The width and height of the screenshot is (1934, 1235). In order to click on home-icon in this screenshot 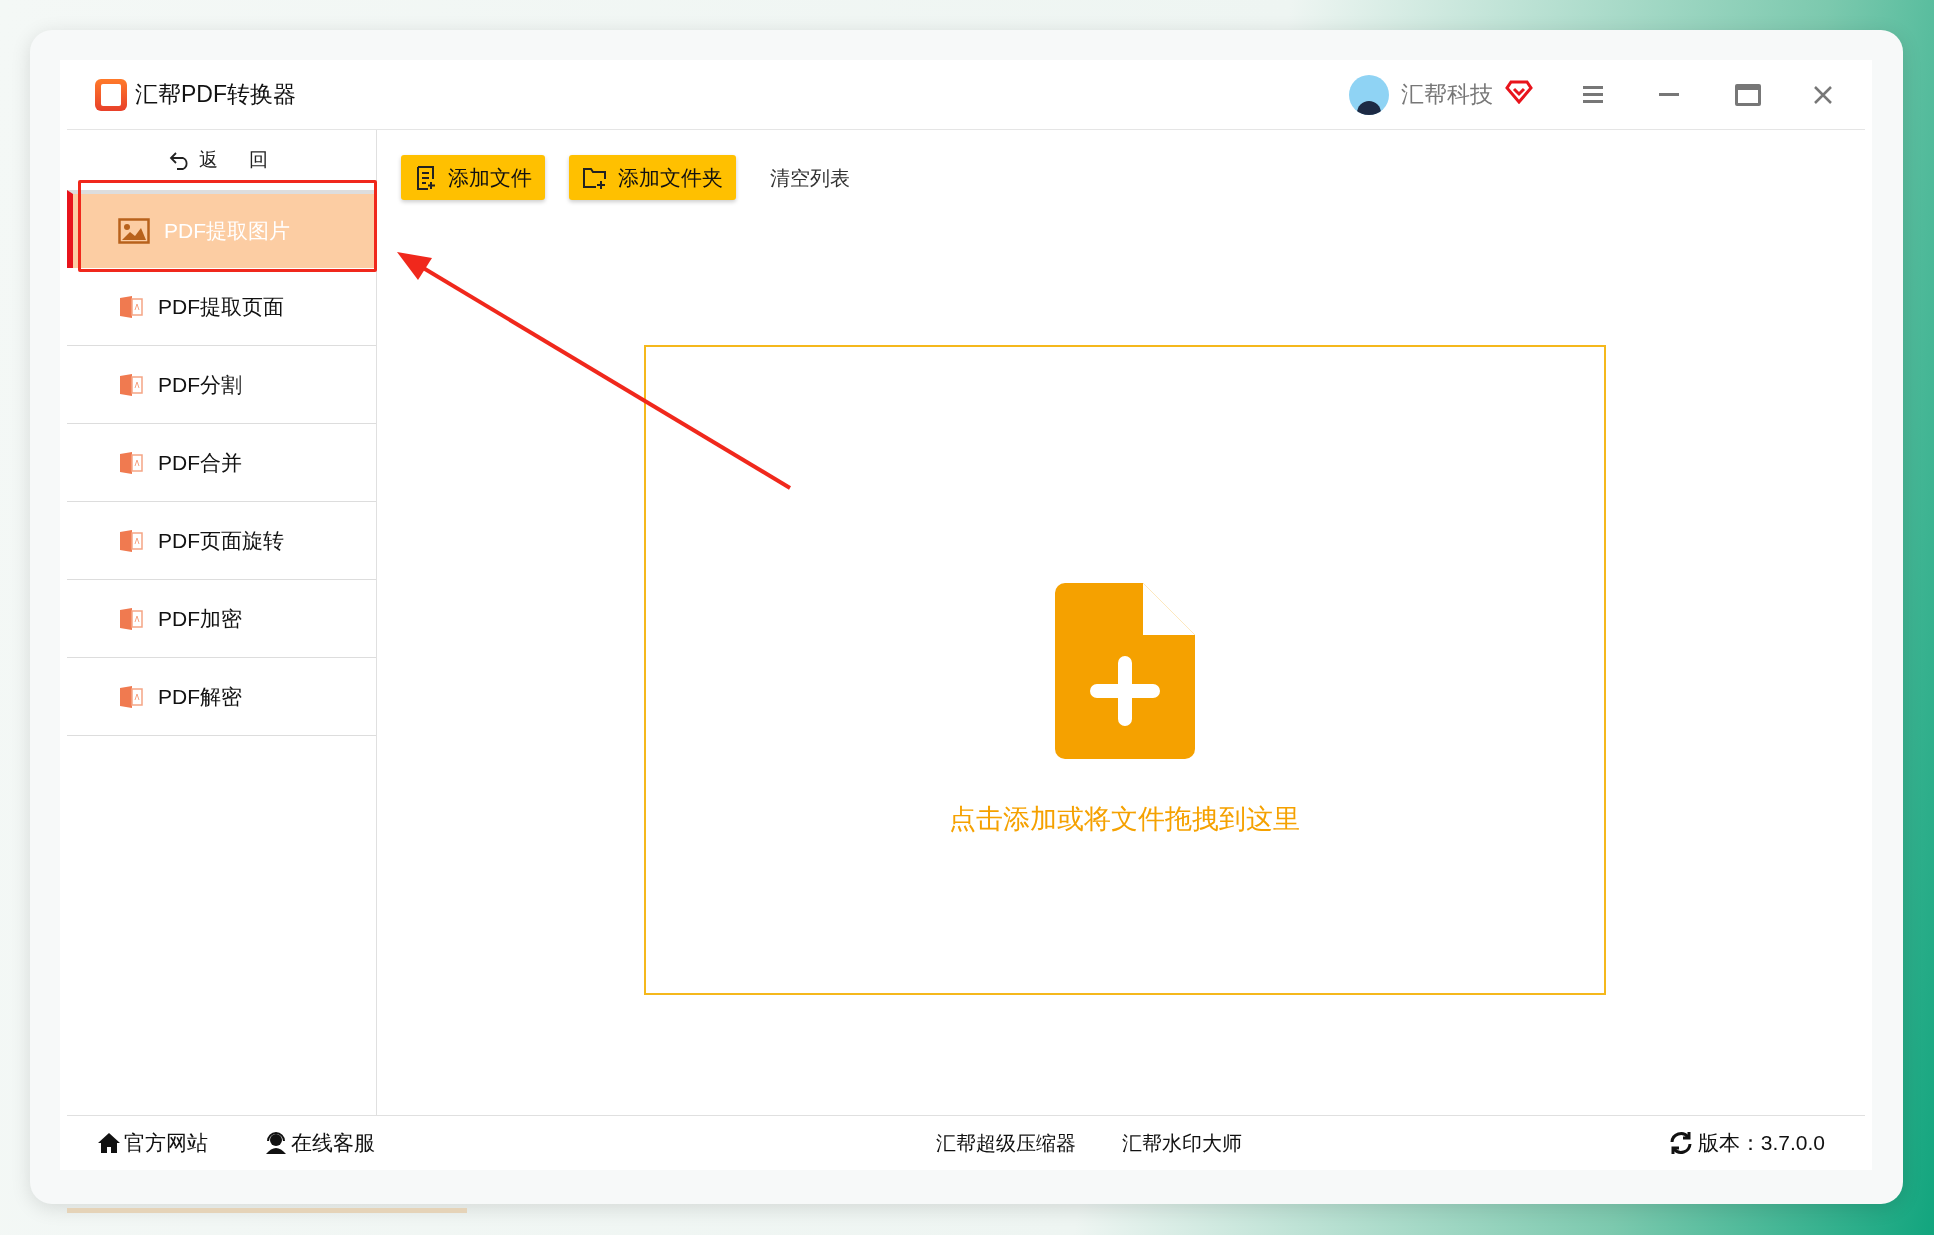, I will do `click(109, 1143)`.